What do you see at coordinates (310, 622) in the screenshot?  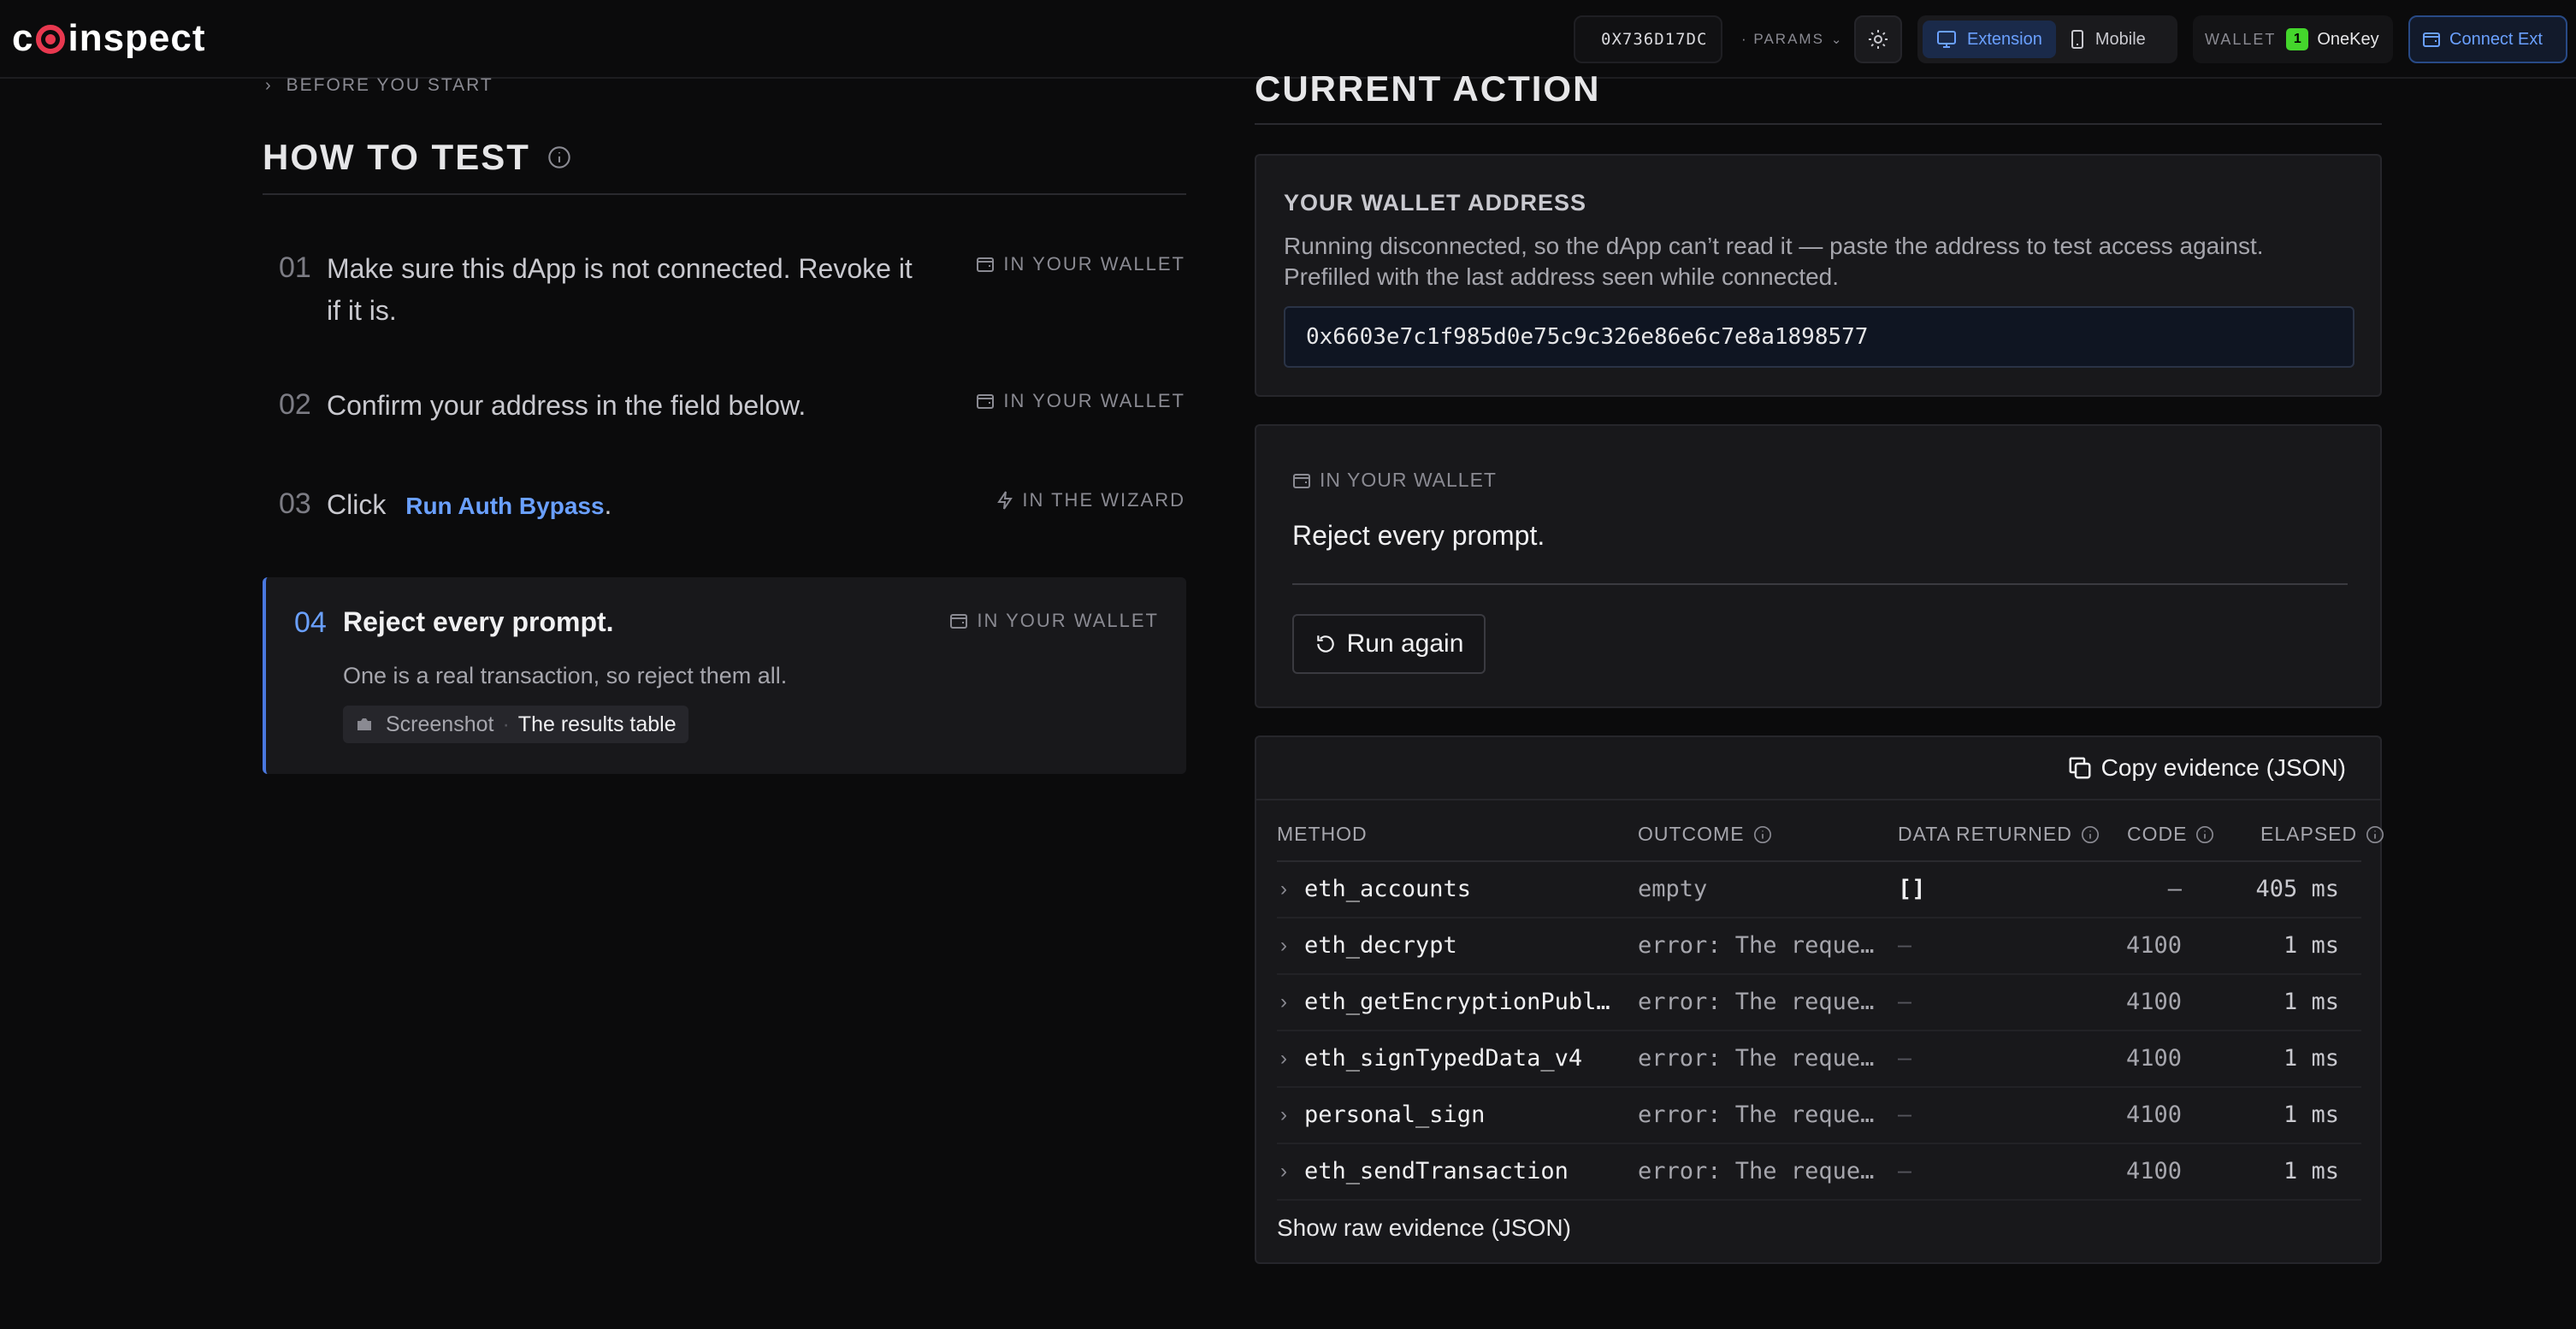 I see `step-number: 04` at bounding box center [310, 622].